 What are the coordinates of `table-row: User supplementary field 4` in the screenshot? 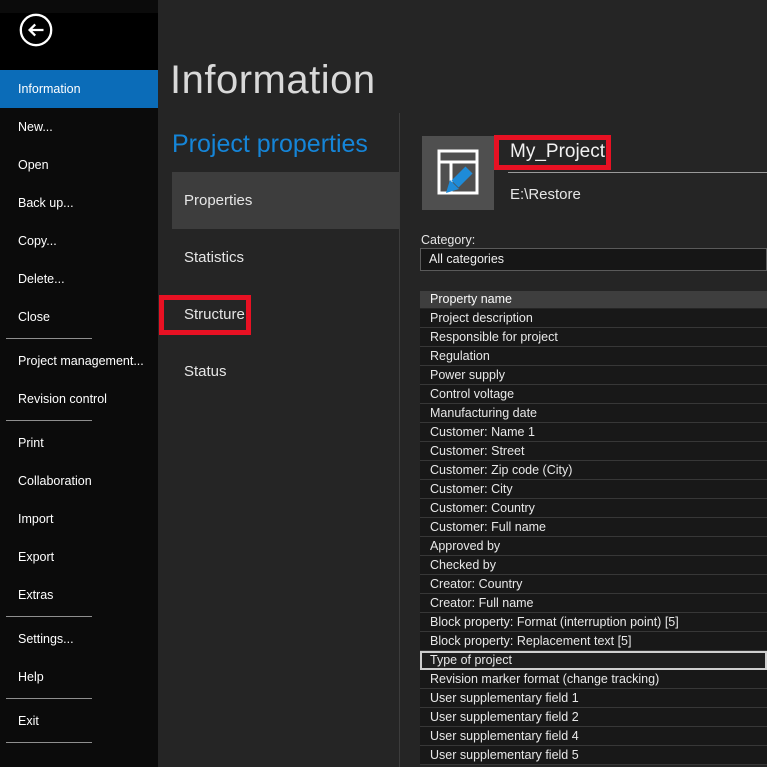 It's located at (593, 736).